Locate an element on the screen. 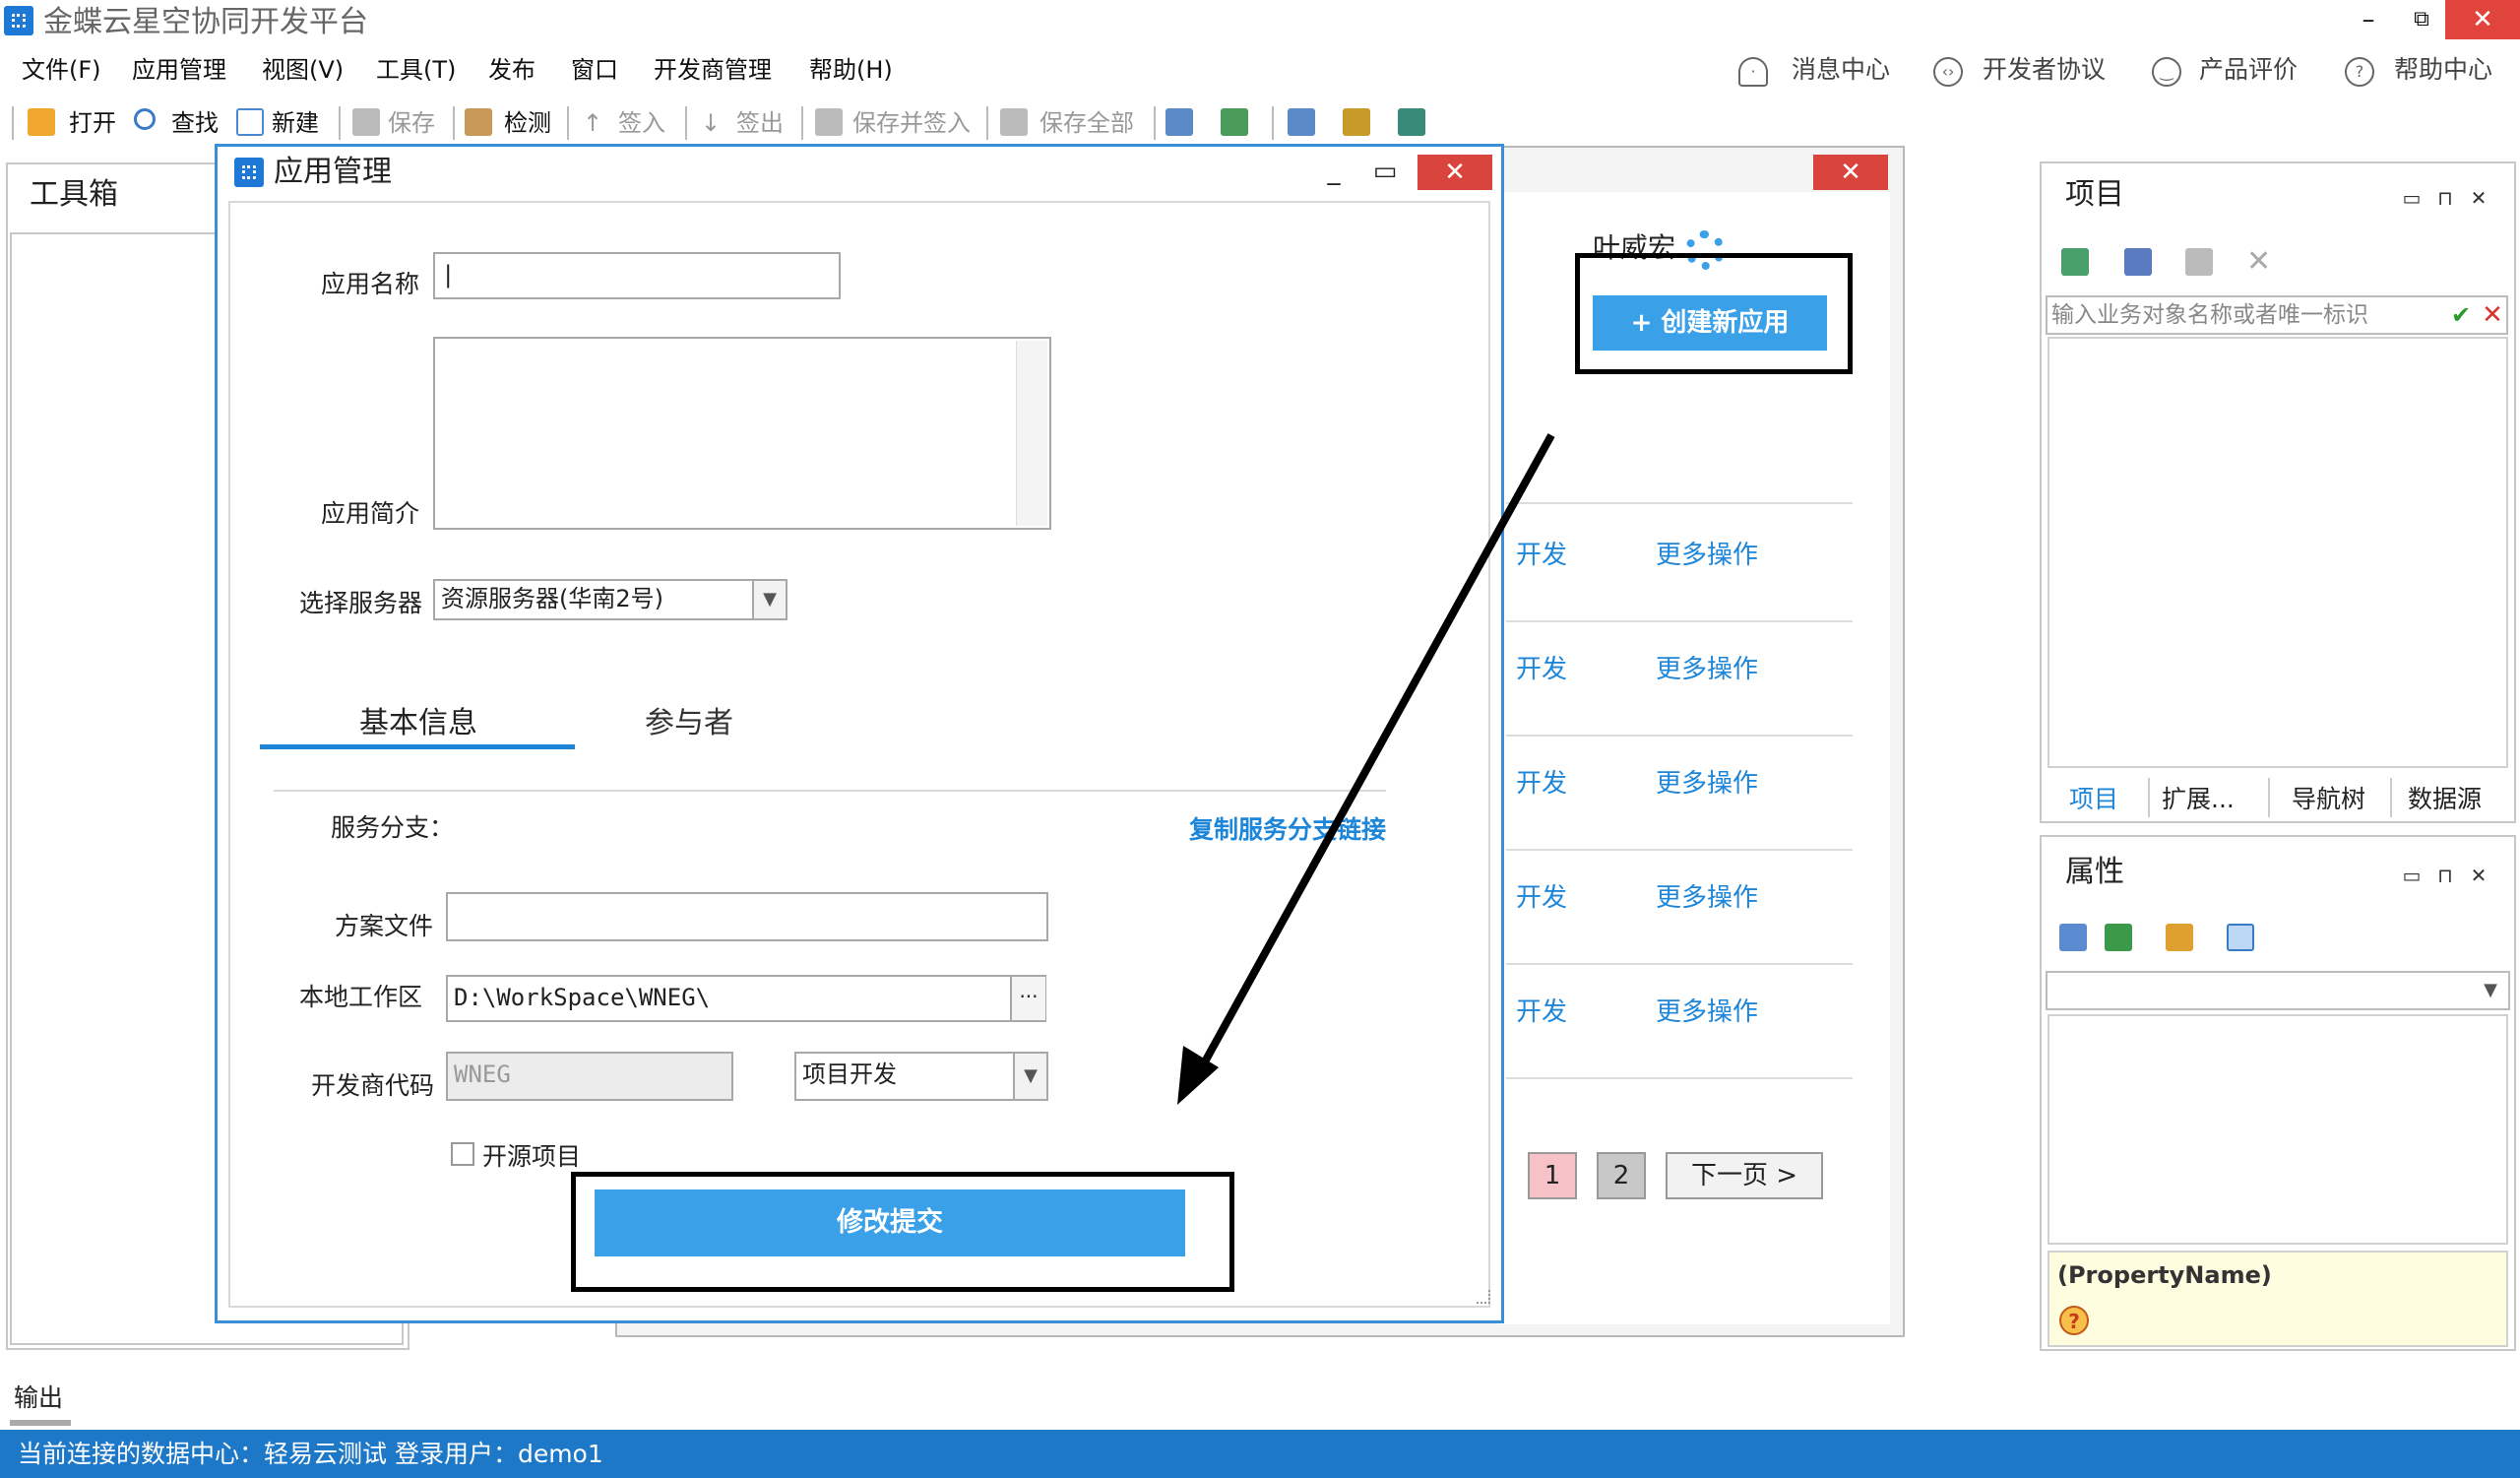 Image resolution: width=2520 pixels, height=1478 pixels. cancel-icon: ✕ is located at coordinates (2492, 315).